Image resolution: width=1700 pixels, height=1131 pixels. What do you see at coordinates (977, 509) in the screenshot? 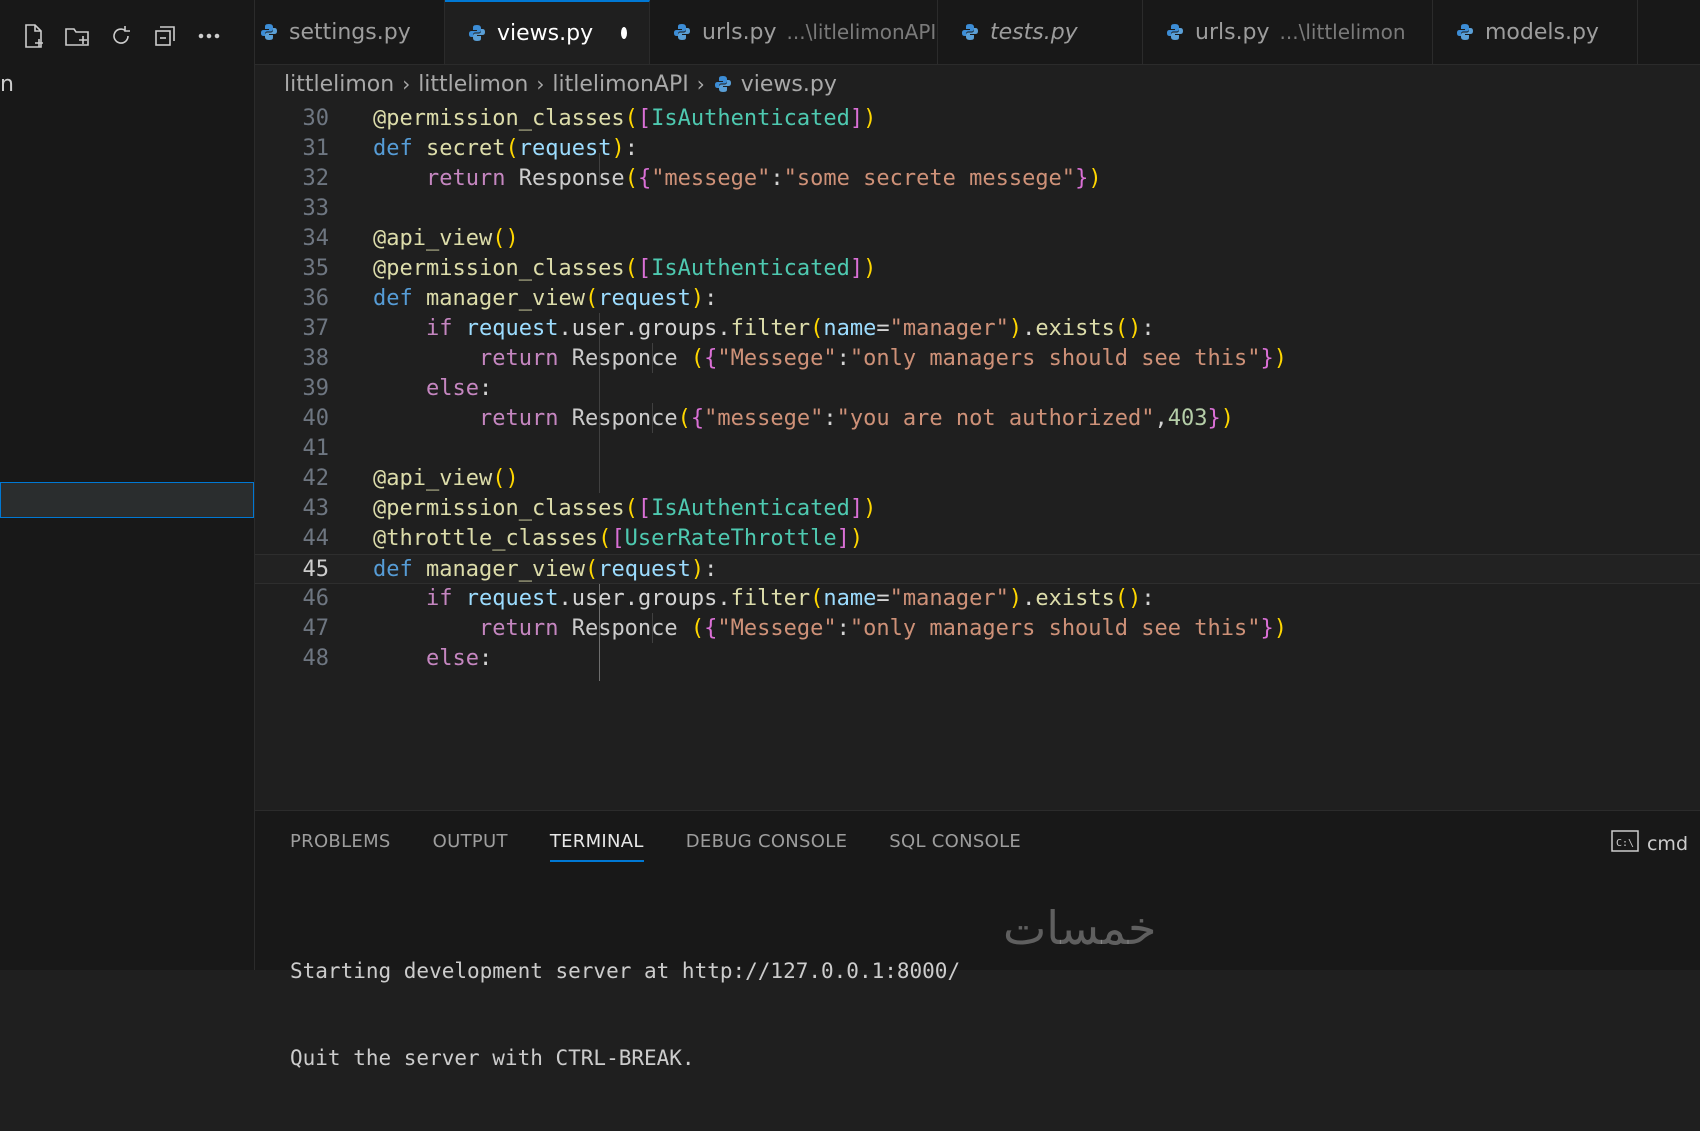
I see `code-line: 43 @permission_classes([IsAuthenticated])` at bounding box center [977, 509].